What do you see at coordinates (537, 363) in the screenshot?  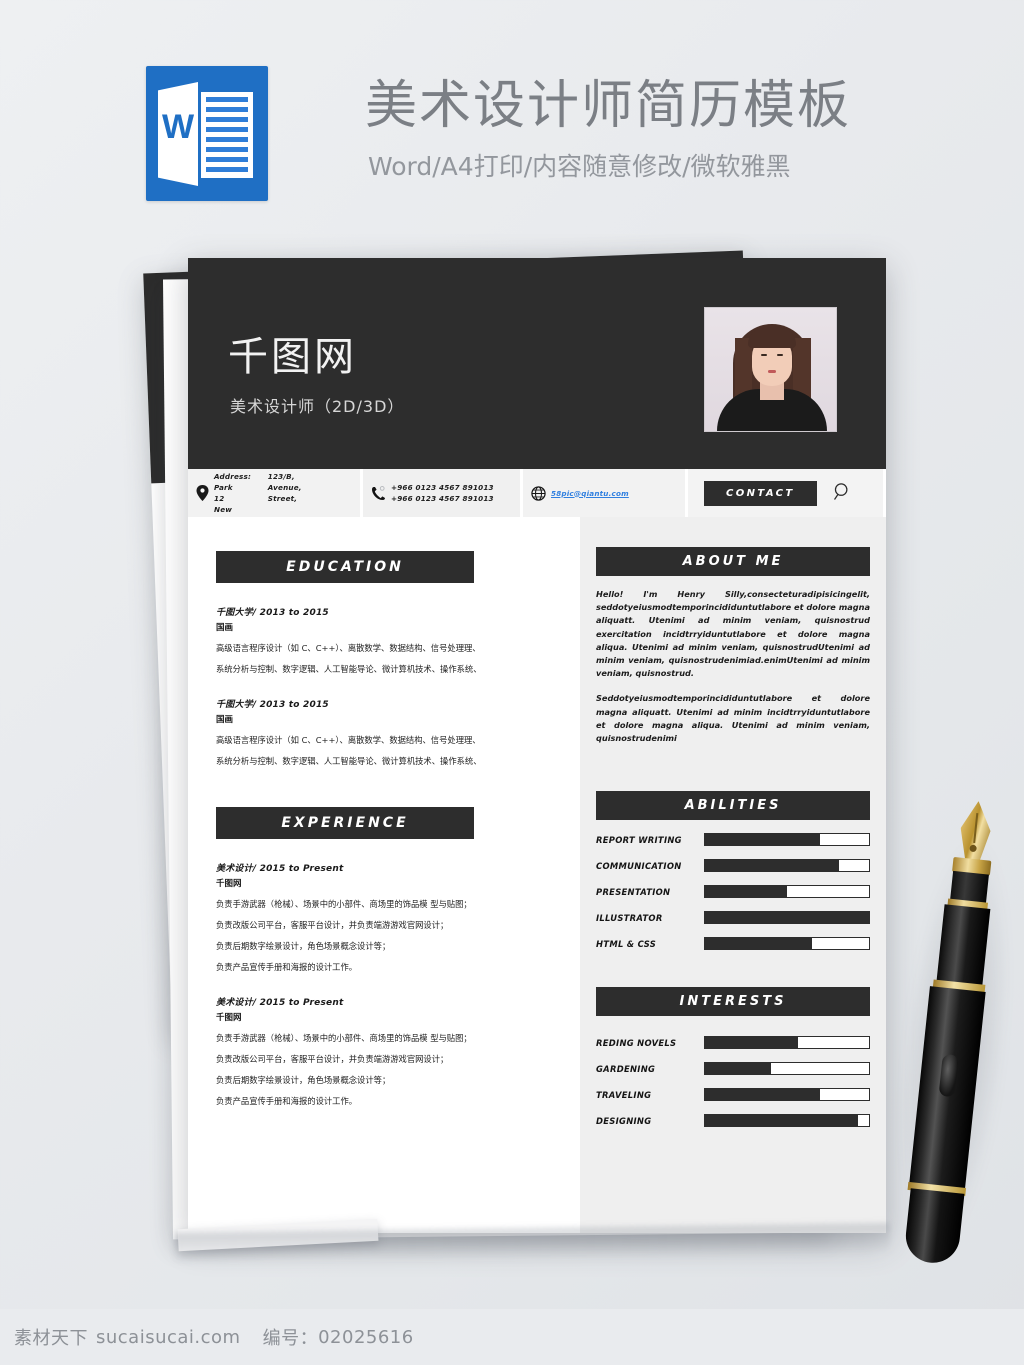 I see `resume-header: 千图网 美术设计师（2D/3D）` at bounding box center [537, 363].